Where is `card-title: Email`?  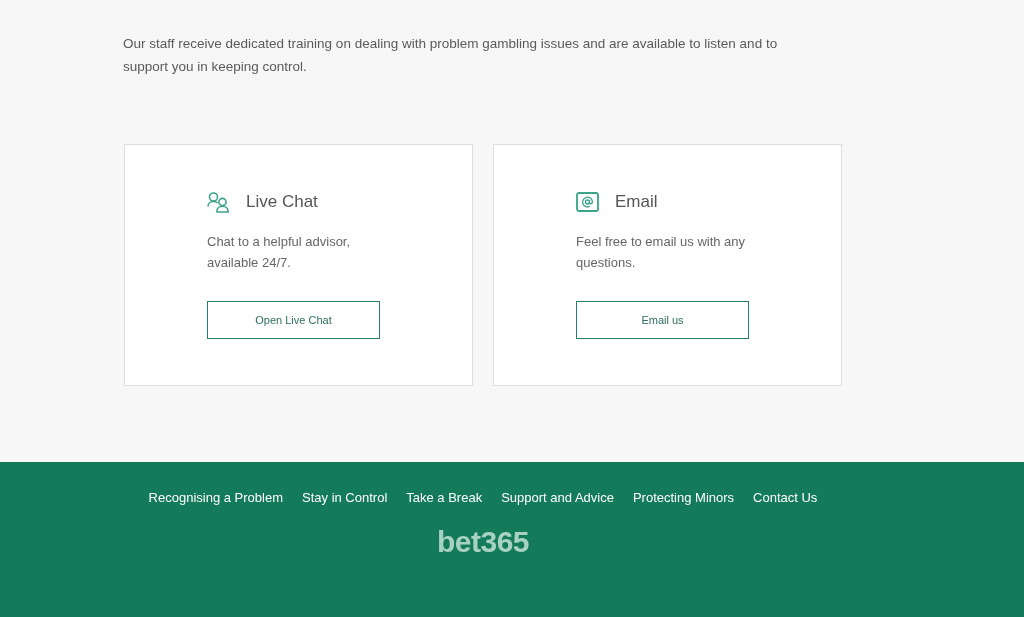
card-title: Email is located at coordinates (636, 202).